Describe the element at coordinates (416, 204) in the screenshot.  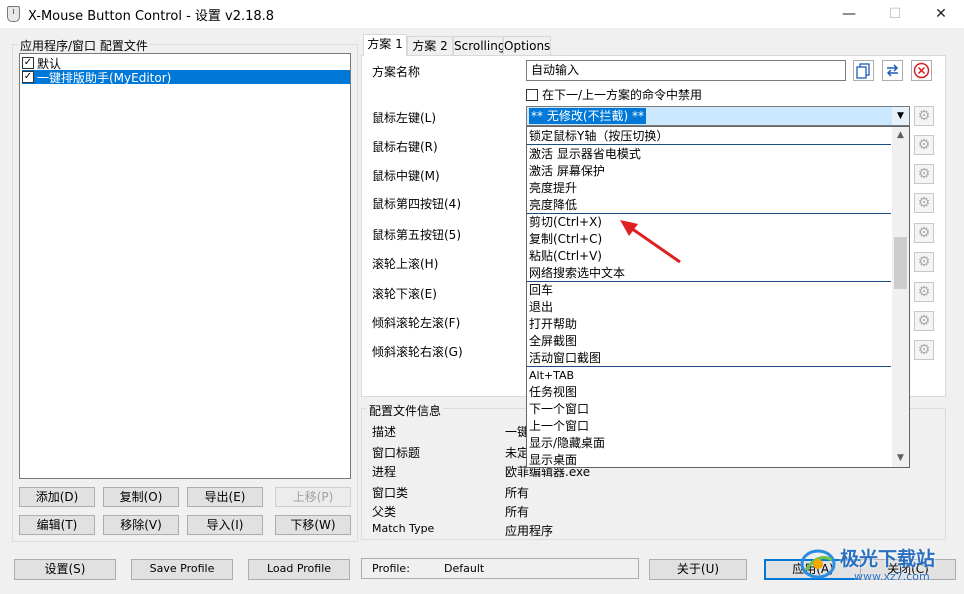
I see `button-4-label: 鼠标第四按钮(4)` at that location.